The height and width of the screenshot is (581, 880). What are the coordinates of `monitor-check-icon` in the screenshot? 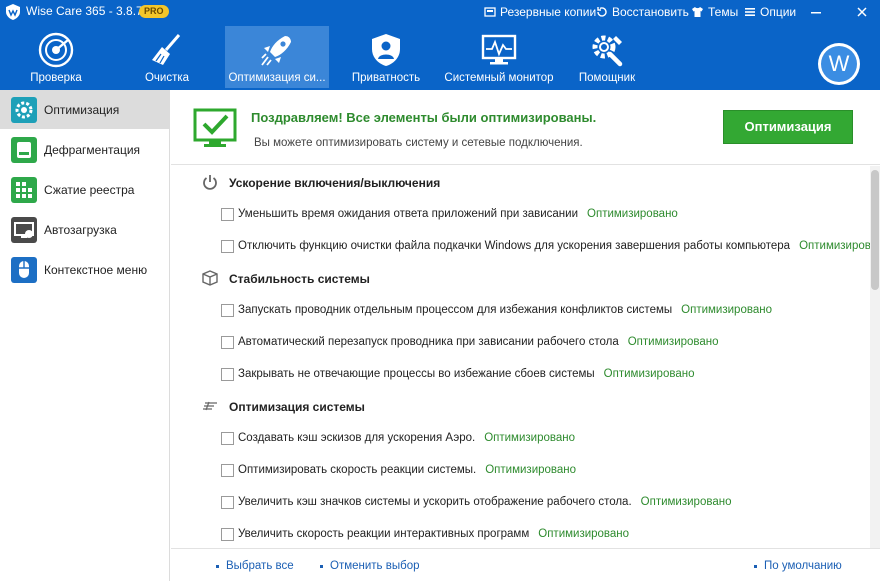 It's located at (215, 127).